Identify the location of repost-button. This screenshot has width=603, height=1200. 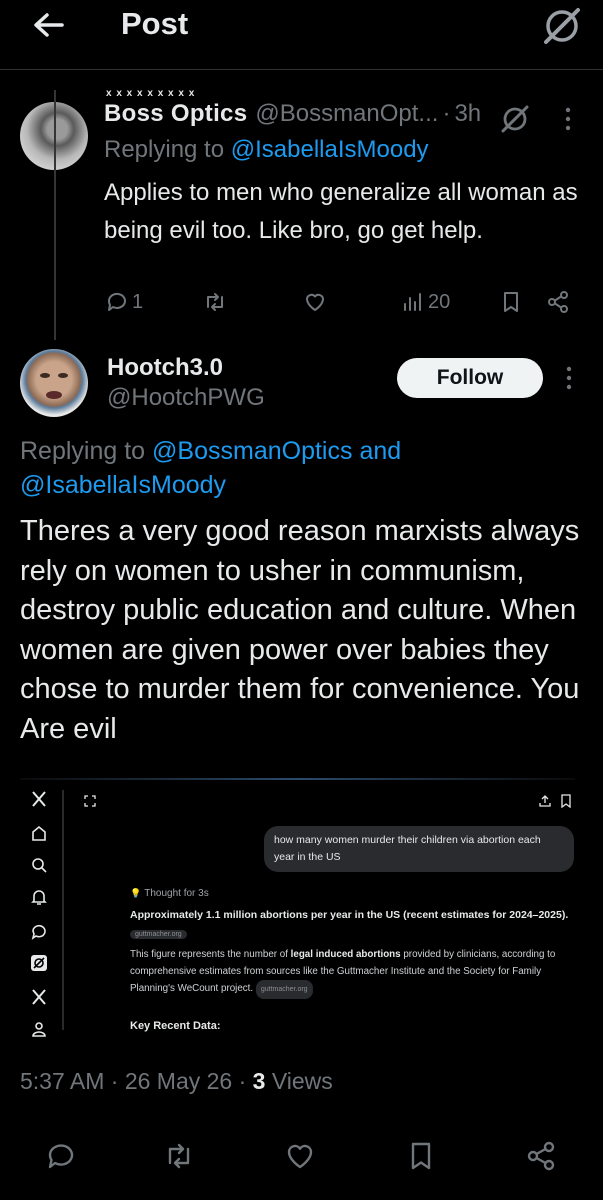
(215, 302).